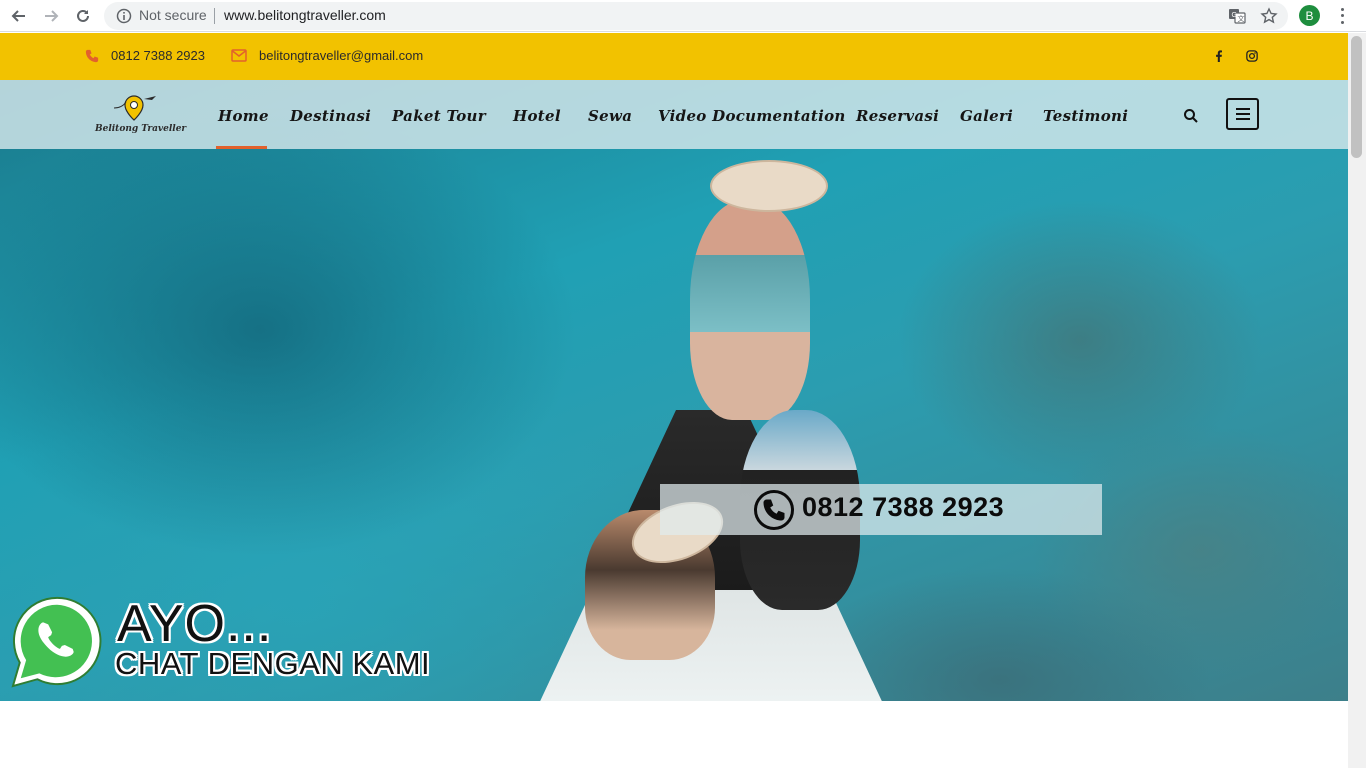 The height and width of the screenshot is (768, 1366). What do you see at coordinates (214, 16) in the screenshot?
I see `divider` at bounding box center [214, 16].